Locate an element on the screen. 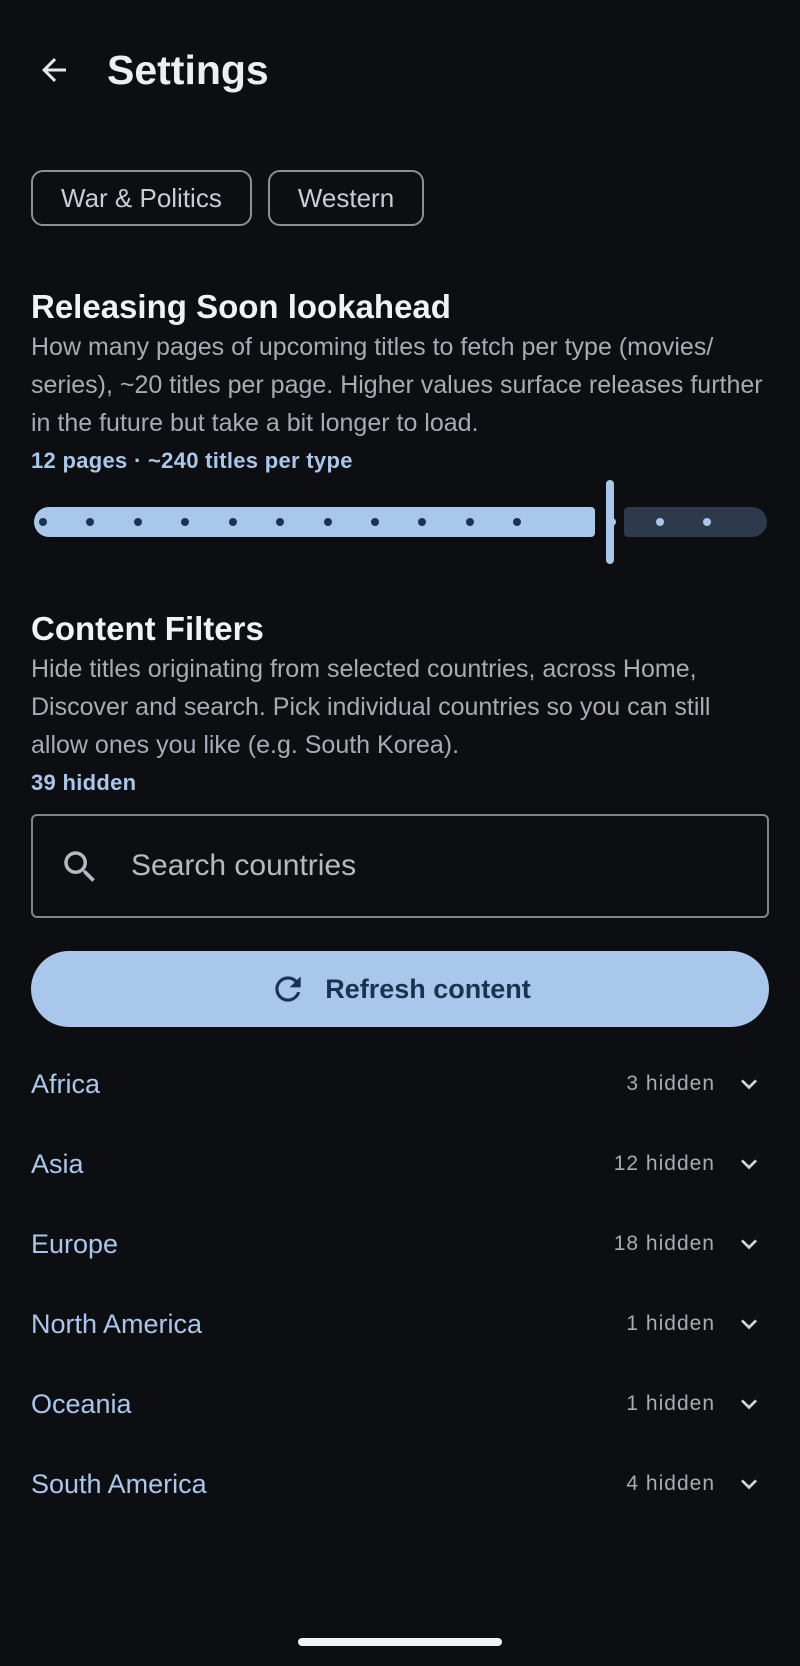  region-hidden-count: 18 hidden is located at coordinates (664, 1243).